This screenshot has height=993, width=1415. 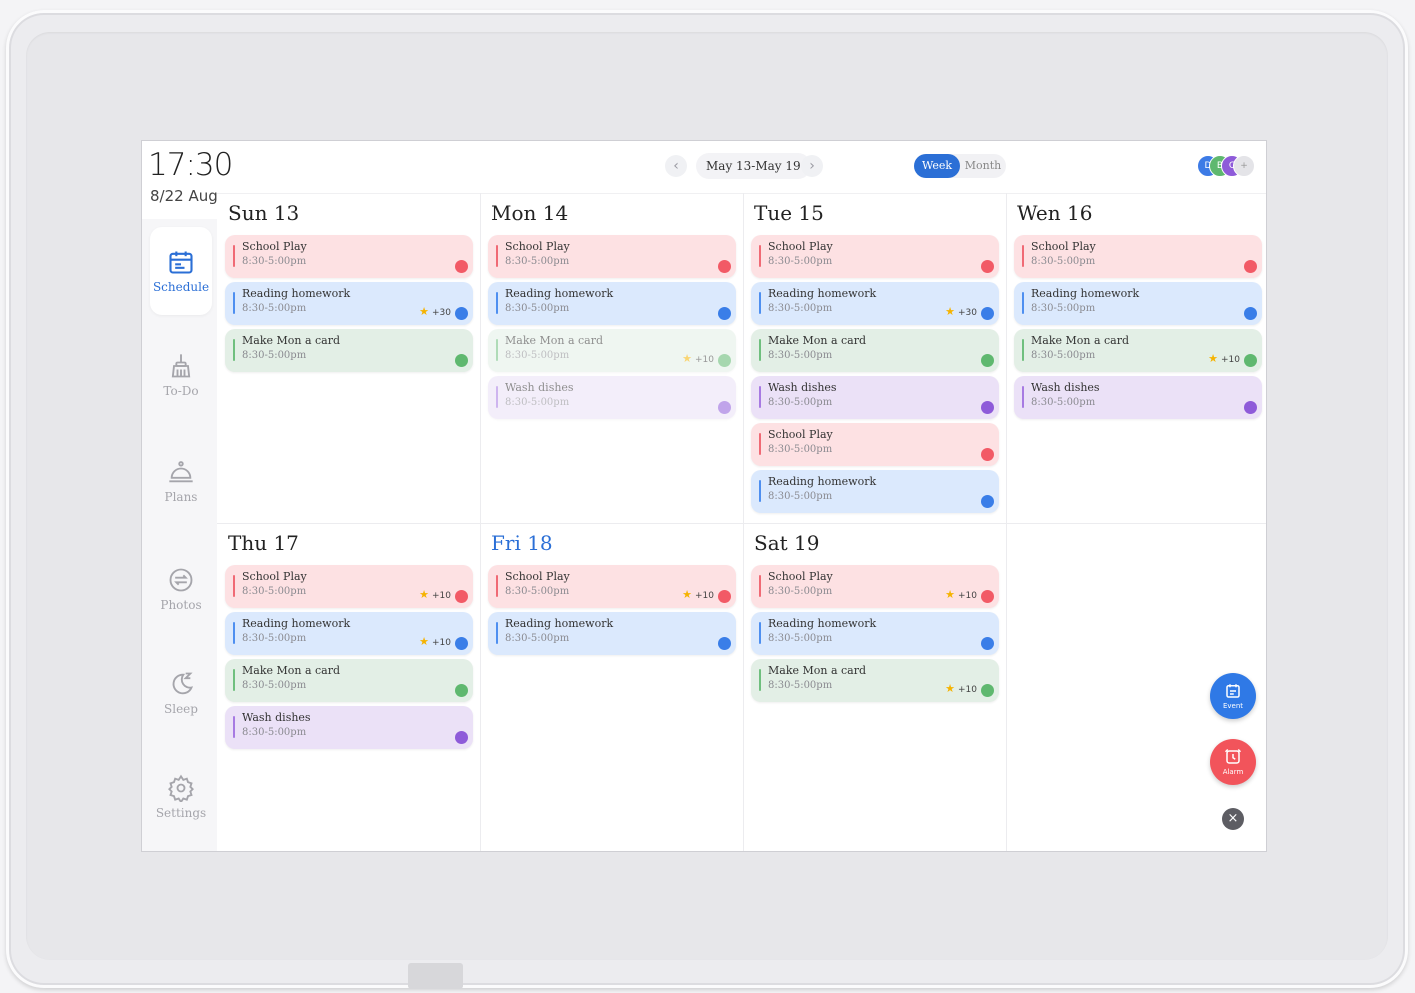 What do you see at coordinates (1233, 706) in the screenshot?
I see `fab-label: Event` at bounding box center [1233, 706].